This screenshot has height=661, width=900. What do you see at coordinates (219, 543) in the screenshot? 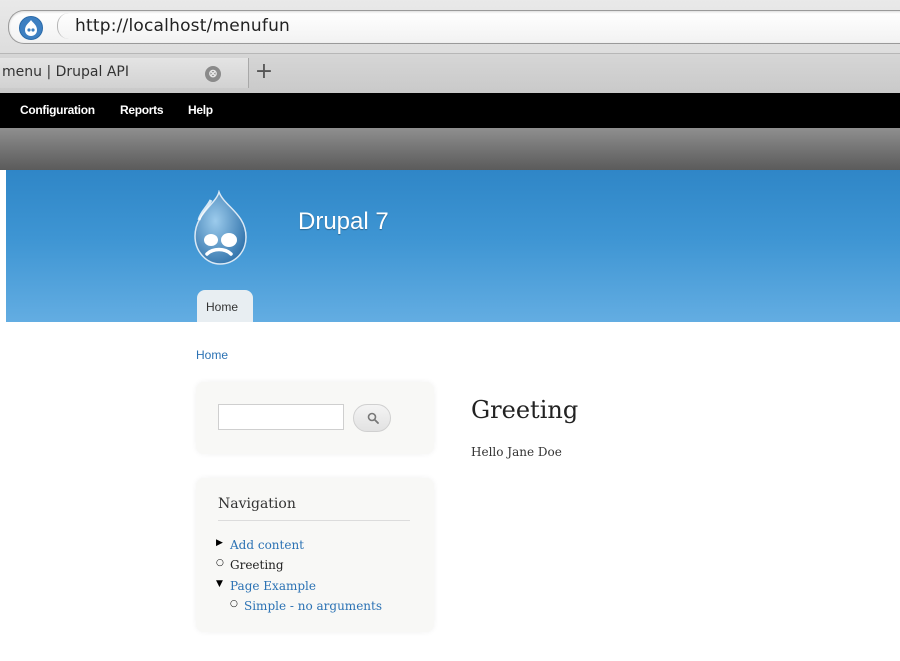
I see `collapsed-arrow-icon: ▶` at bounding box center [219, 543].